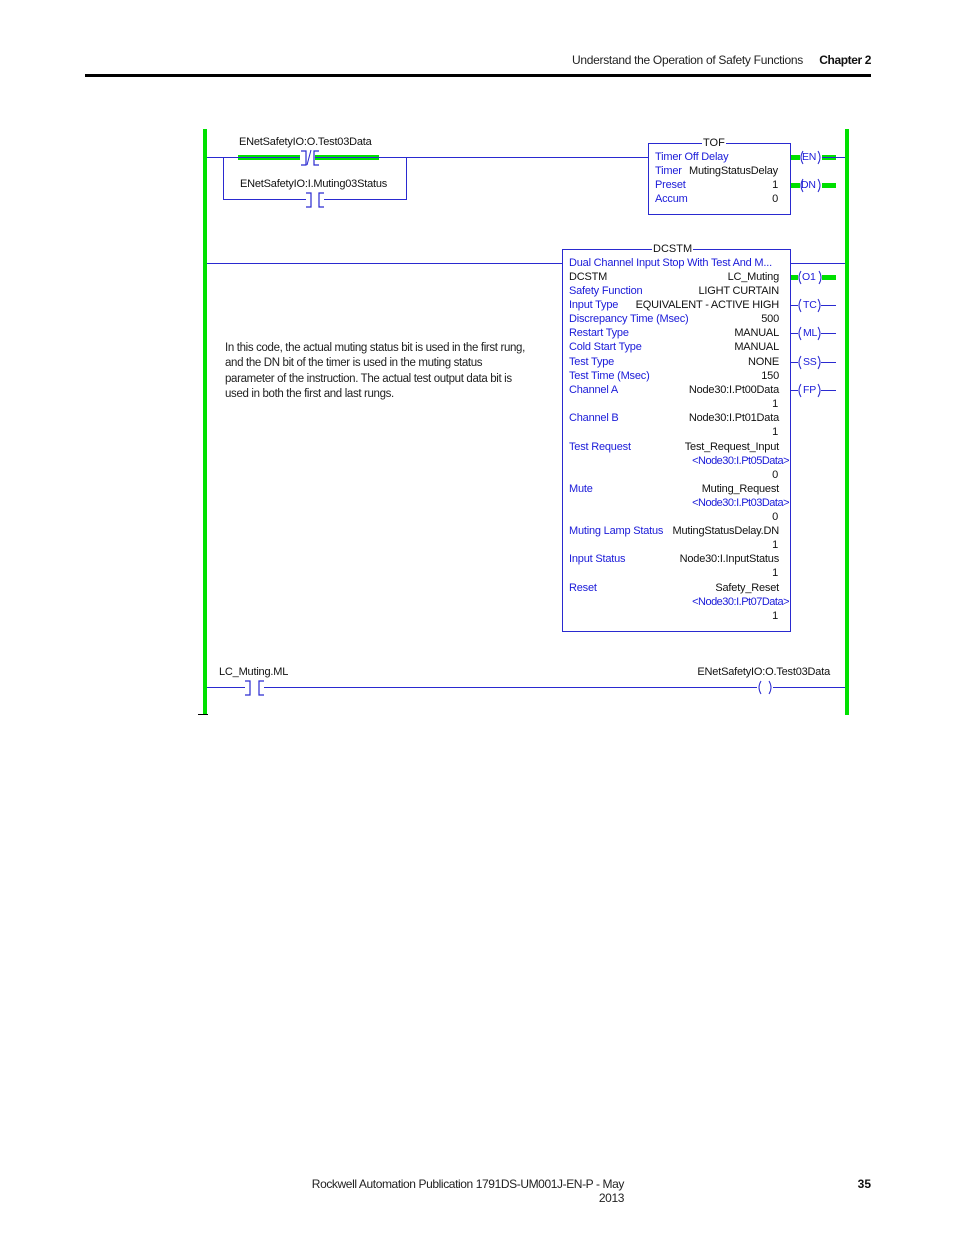  What do you see at coordinates (314, 184) in the screenshot?
I see `xic-contact-tag: ENetSafetyIO:I.Muting03Status` at bounding box center [314, 184].